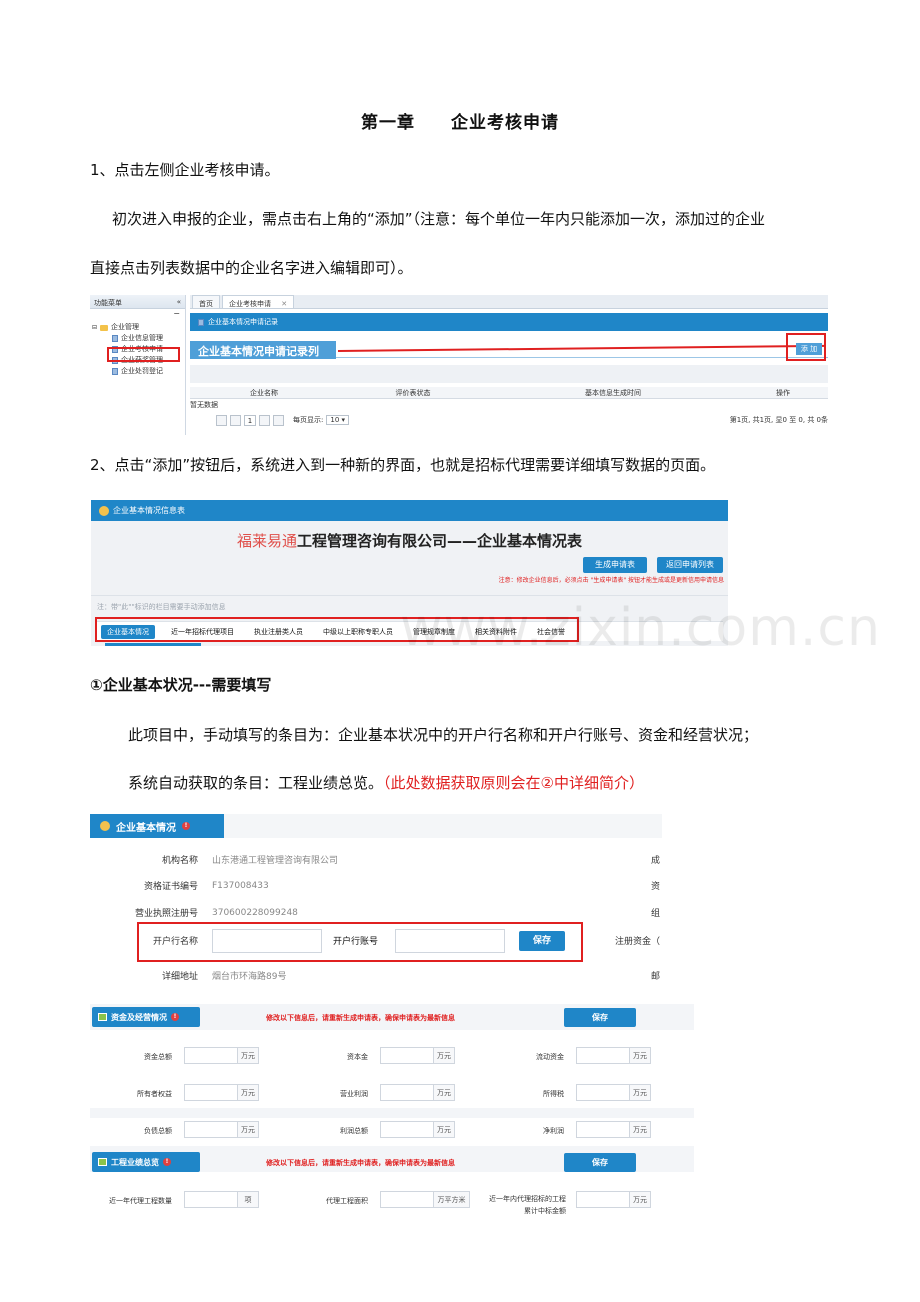 This screenshot has width=920, height=1302. Describe the element at coordinates (248, 1055) in the screenshot. I see `unit-total-funds: 万元` at that location.